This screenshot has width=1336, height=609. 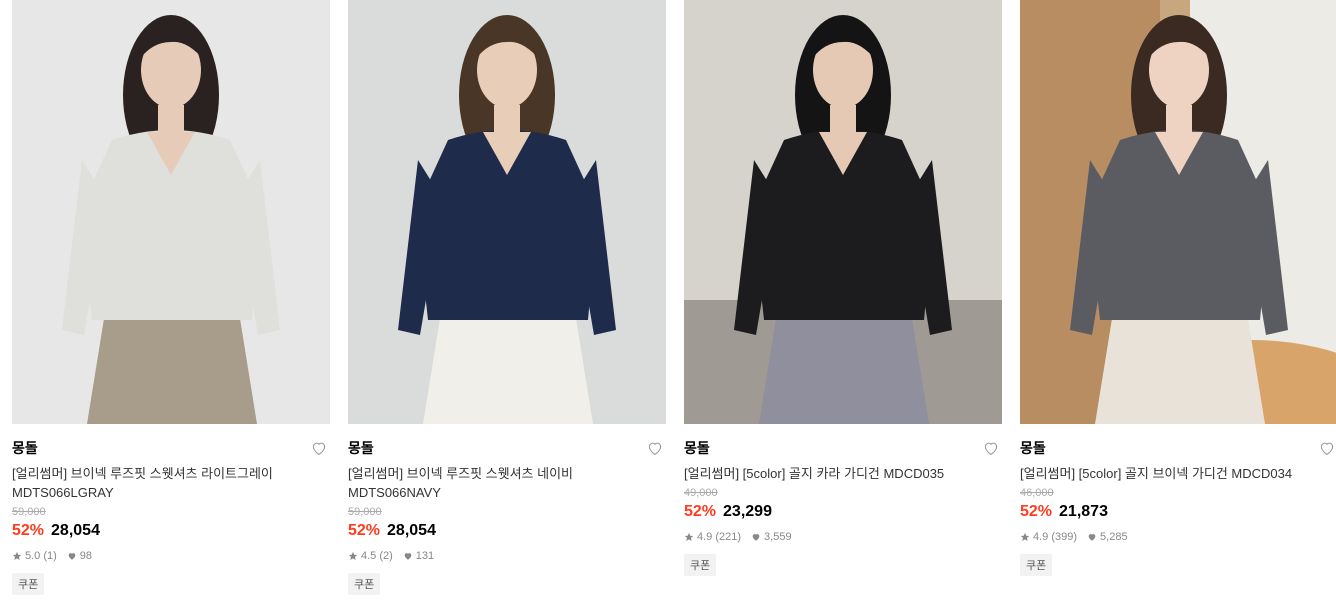 What do you see at coordinates (41, 556) in the screenshot?
I see `rating-text: 5.0 (1)` at bounding box center [41, 556].